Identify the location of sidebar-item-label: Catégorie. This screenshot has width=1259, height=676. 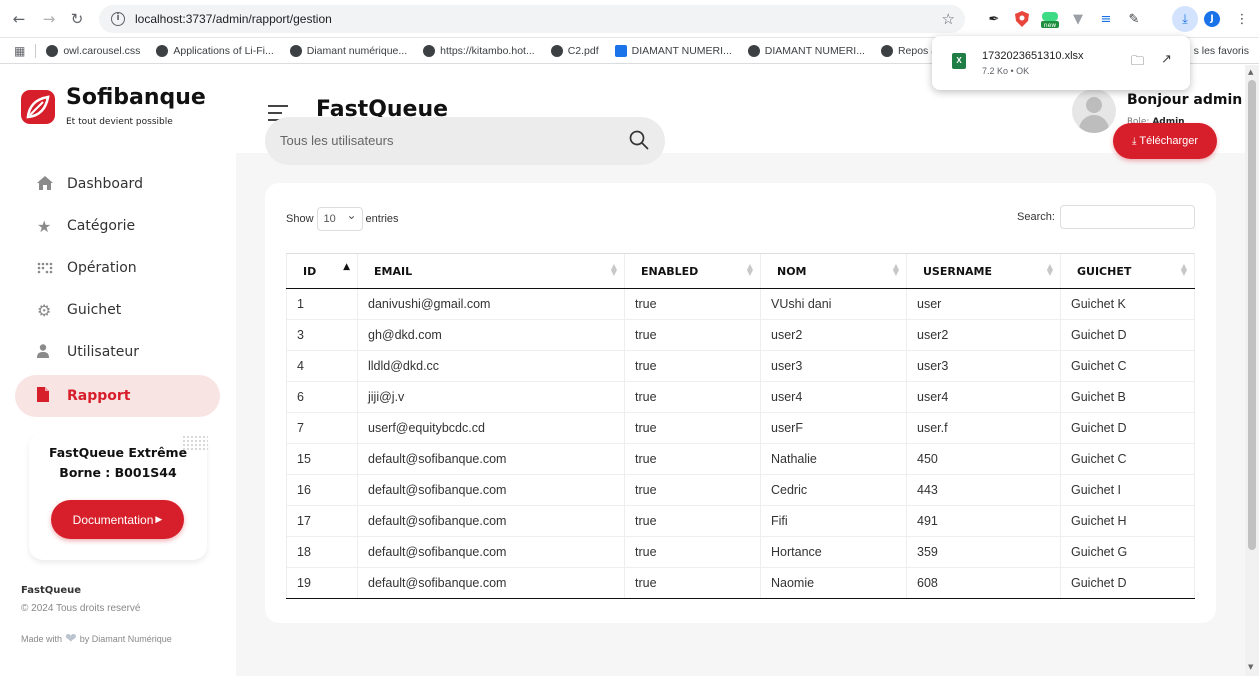
(101, 226).